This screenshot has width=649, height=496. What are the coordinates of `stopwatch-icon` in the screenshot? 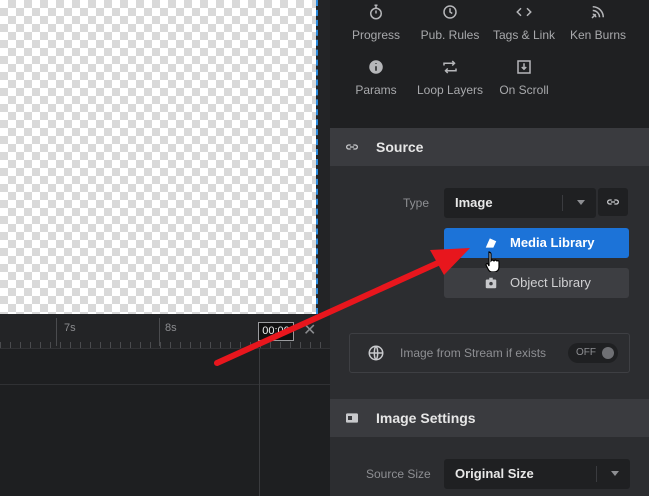 It's located at (376, 13).